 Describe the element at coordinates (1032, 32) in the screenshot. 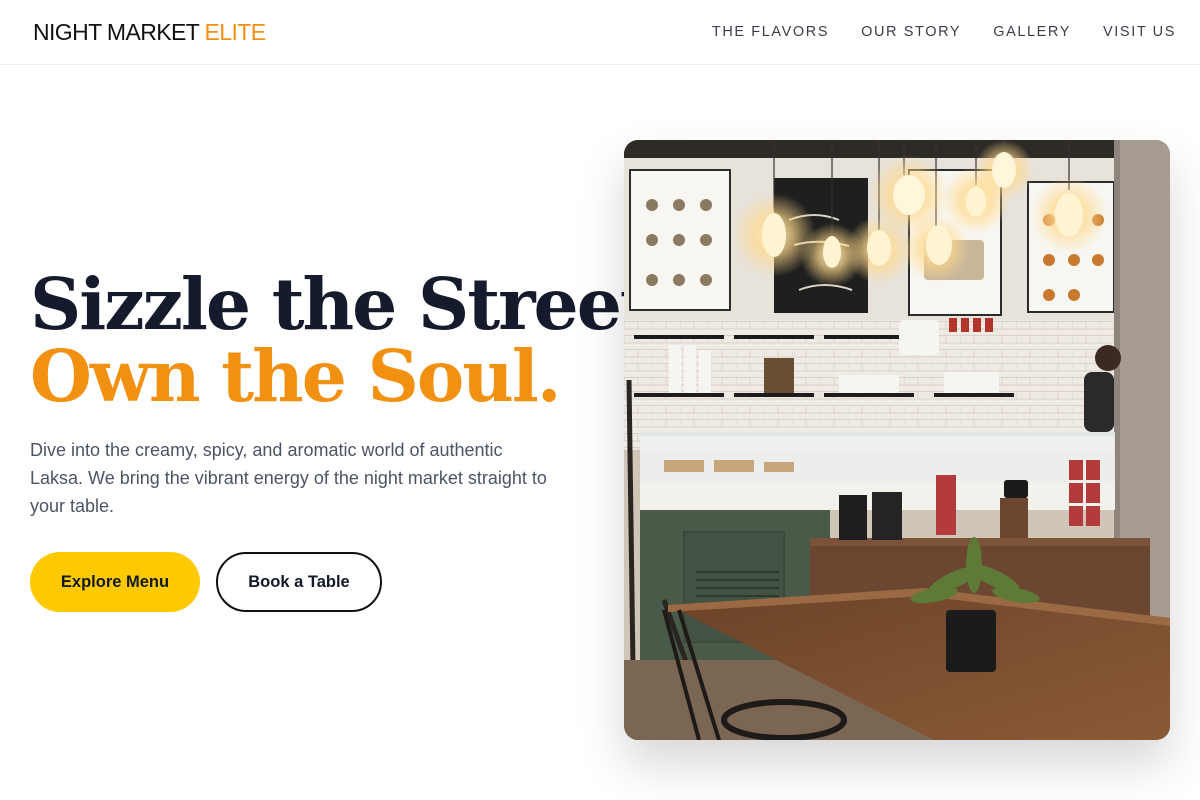

I see `nav-item-gallery: GALLERY` at that location.